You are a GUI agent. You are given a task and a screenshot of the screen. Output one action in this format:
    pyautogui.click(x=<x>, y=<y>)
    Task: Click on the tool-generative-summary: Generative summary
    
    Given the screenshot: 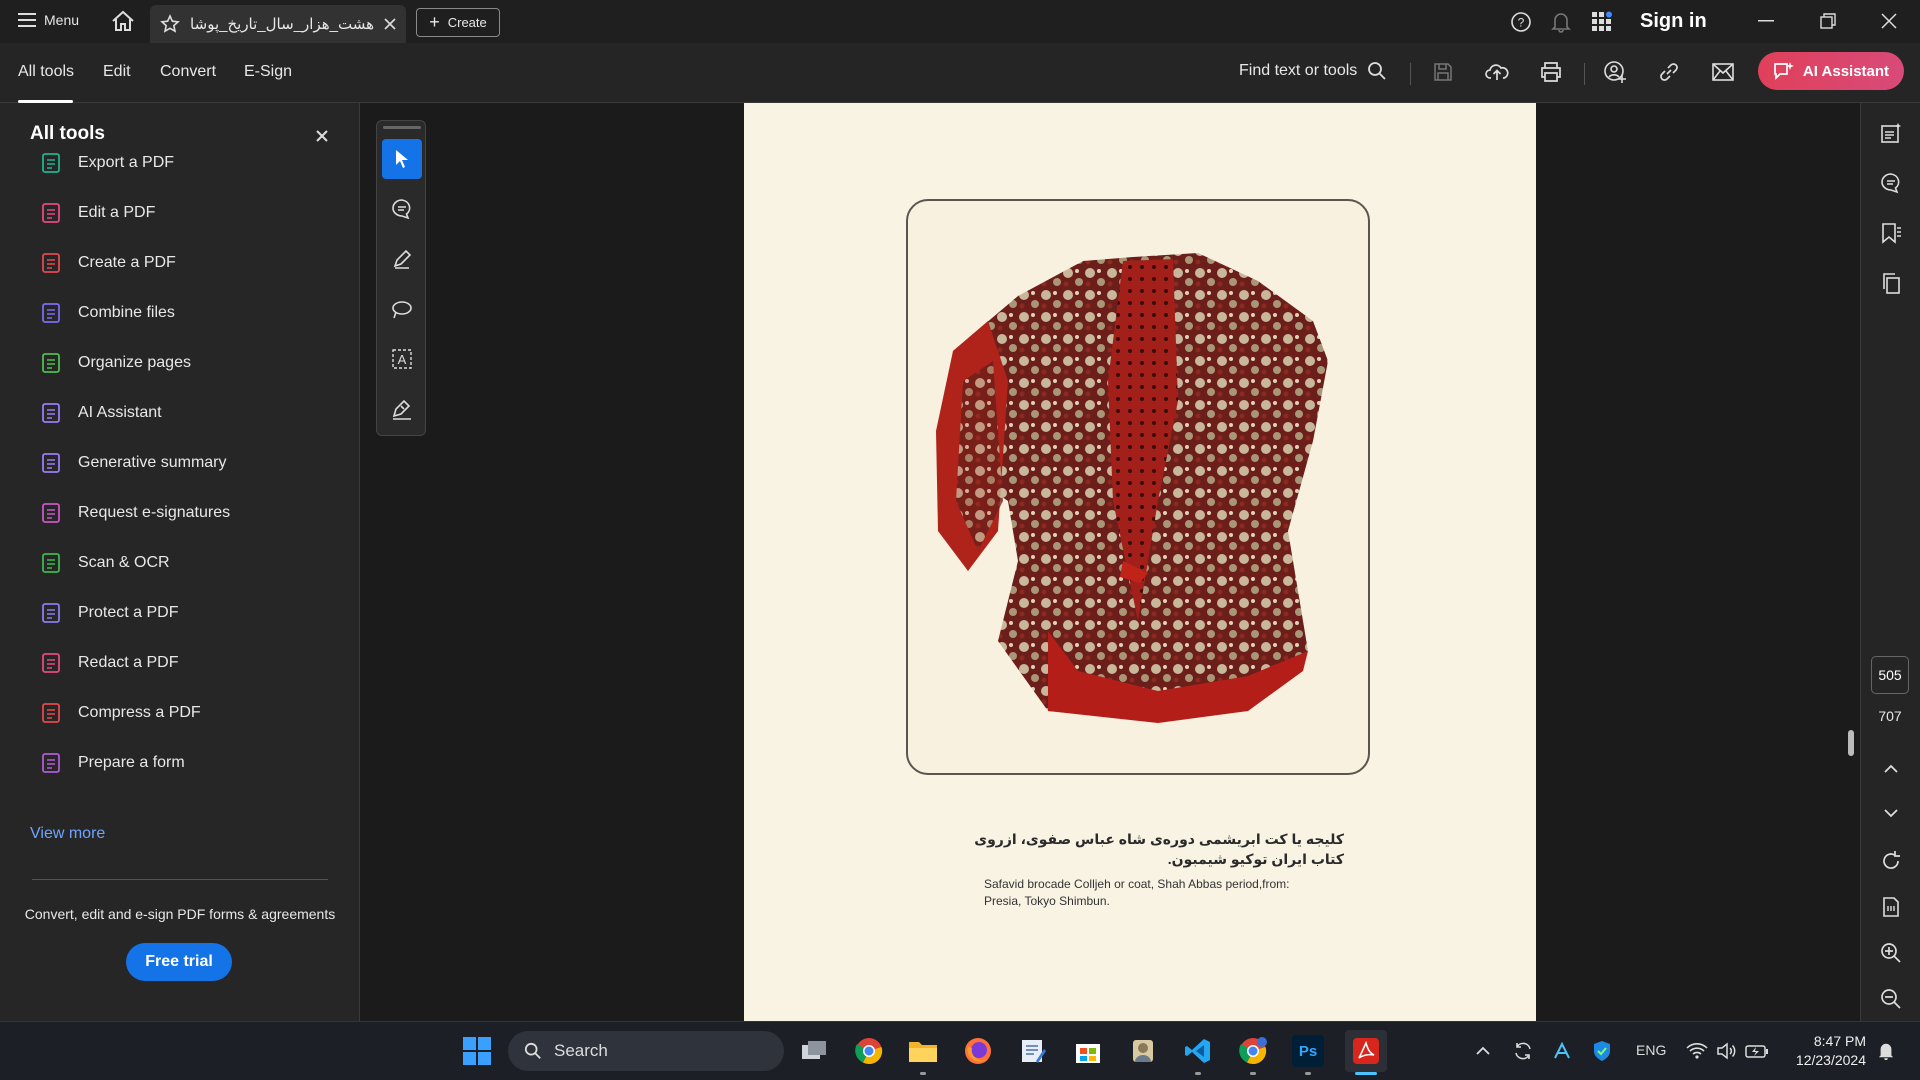 What is the action you would take?
    pyautogui.click(x=190, y=463)
    